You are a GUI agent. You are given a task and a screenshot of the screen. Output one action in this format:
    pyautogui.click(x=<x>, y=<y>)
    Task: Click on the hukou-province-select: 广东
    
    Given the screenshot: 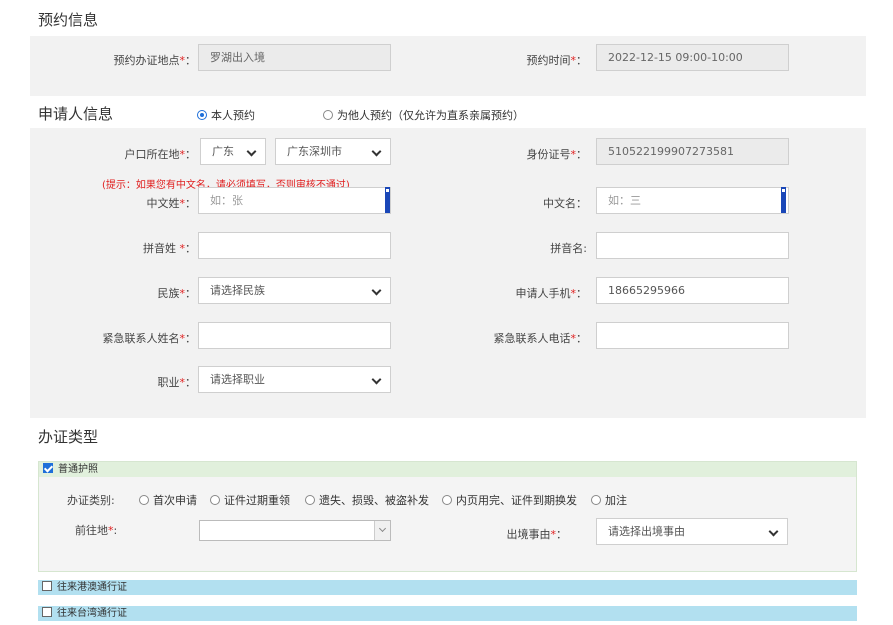 What is the action you would take?
    pyautogui.click(x=233, y=151)
    